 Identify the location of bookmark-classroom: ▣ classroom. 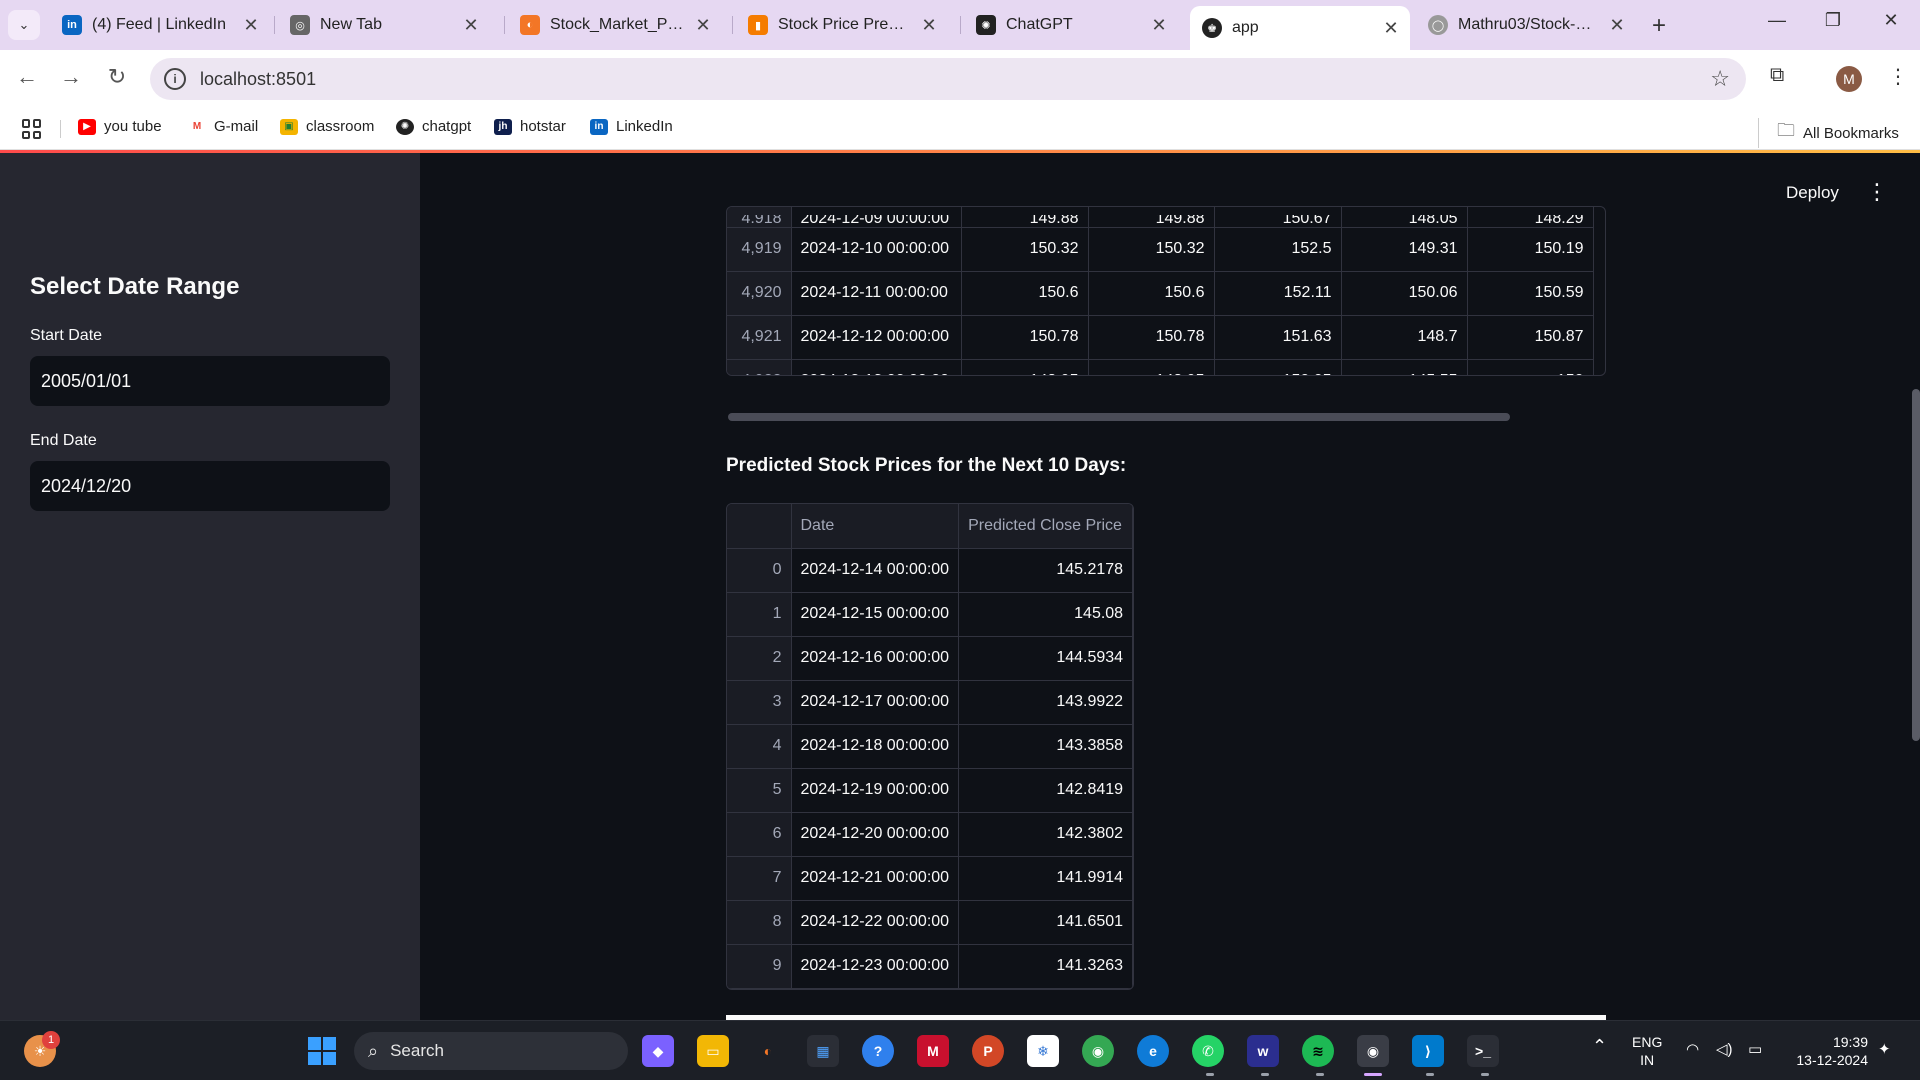
(327, 126).